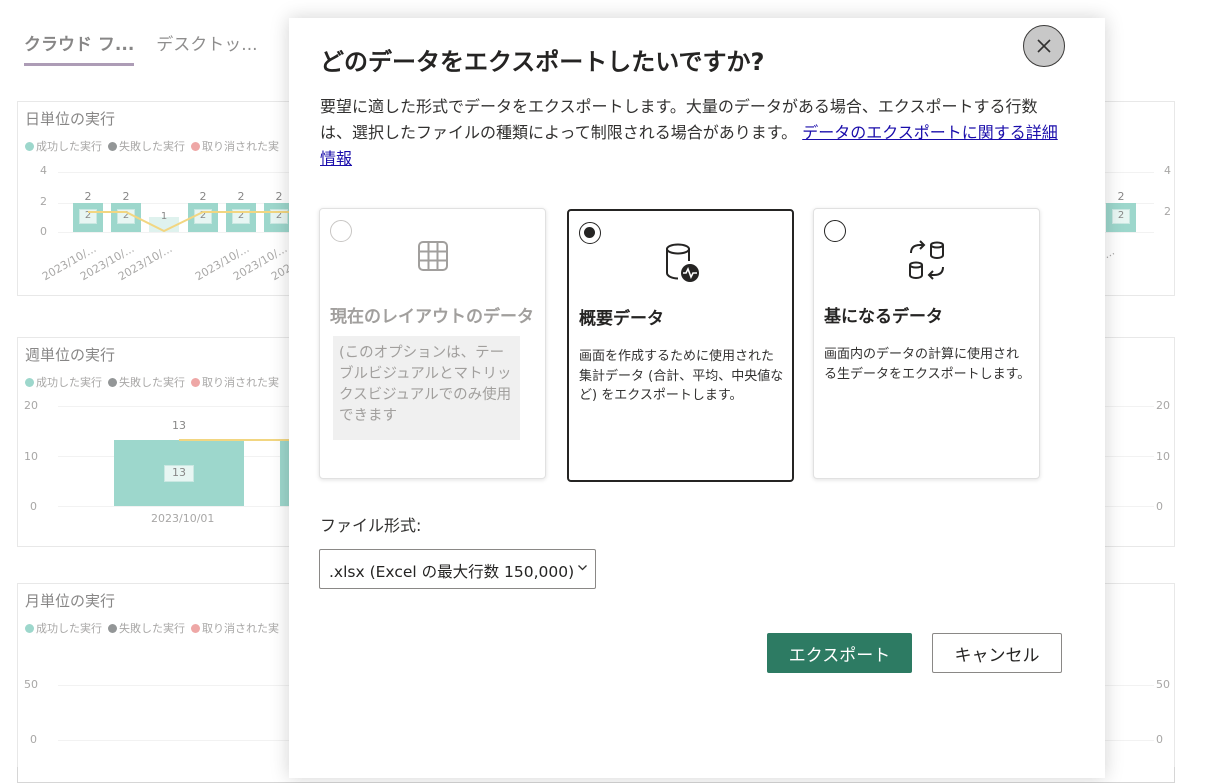 The image size is (1218, 783). Describe the element at coordinates (680, 263) in the screenshot. I see `database-pulse-icon` at that location.